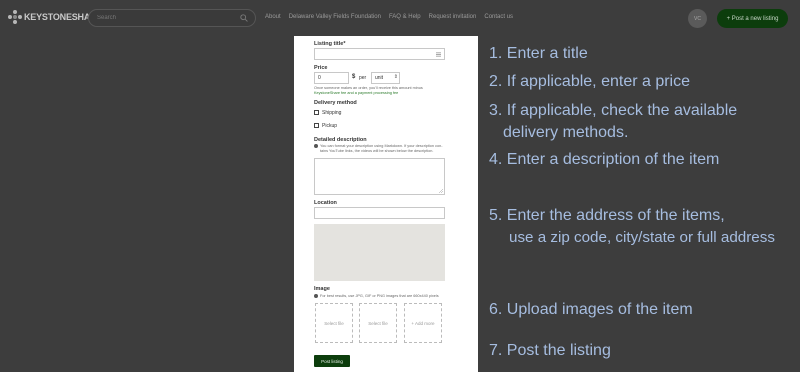  I want to click on description-textarea, so click(379, 176).